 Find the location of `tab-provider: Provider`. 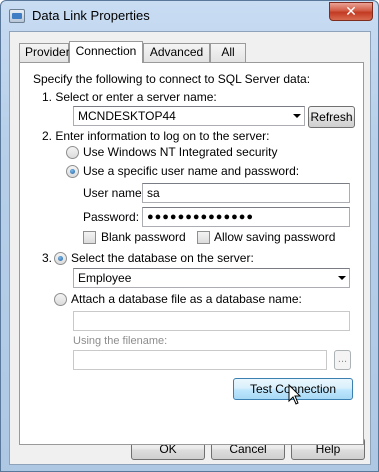

tab-provider: Provider is located at coordinates (44, 52).